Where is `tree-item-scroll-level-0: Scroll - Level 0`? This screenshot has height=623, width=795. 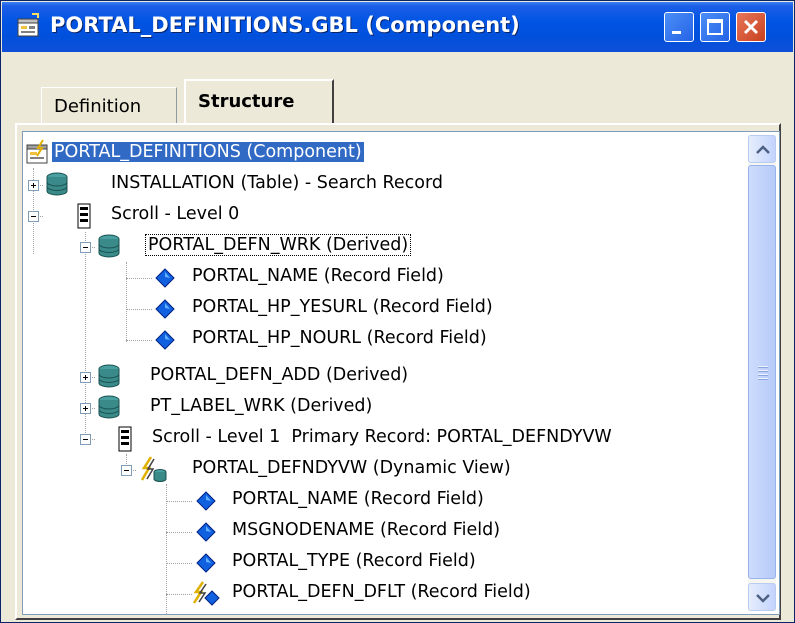 tree-item-scroll-level-0: Scroll - Level 0 is located at coordinates (173, 216).